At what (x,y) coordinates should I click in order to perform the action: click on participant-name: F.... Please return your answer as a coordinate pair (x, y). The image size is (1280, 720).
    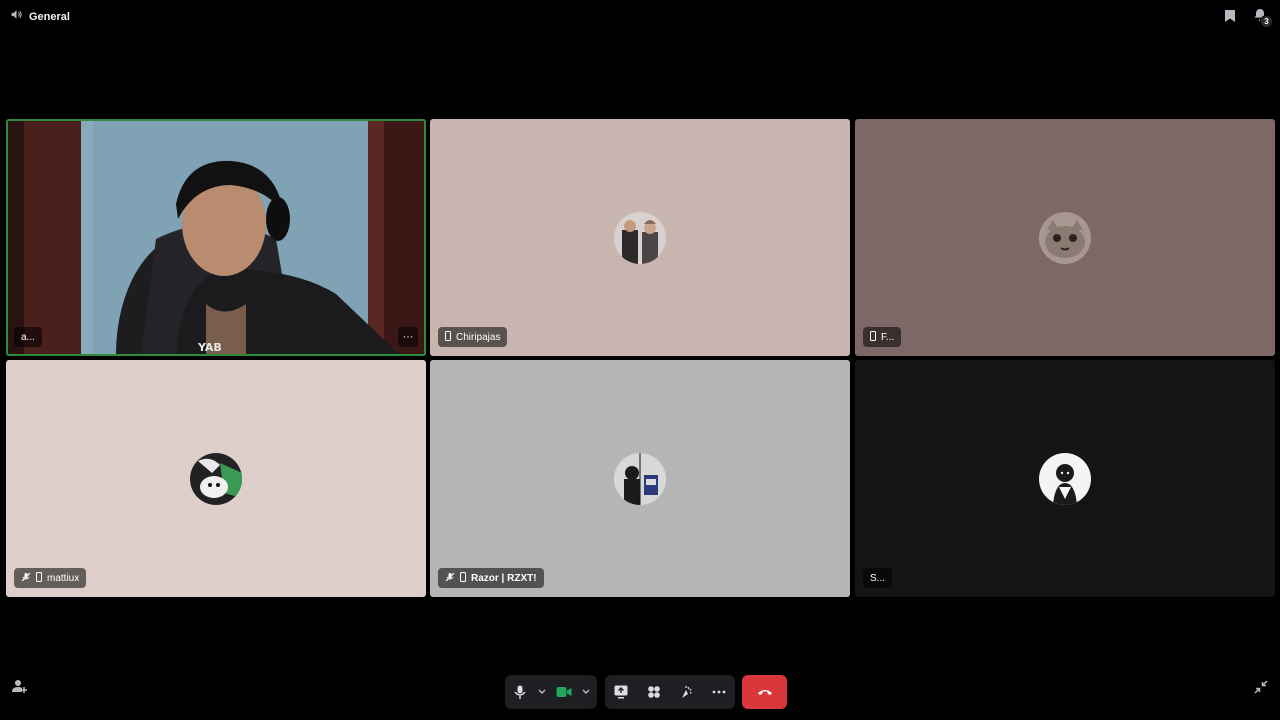
    Looking at the image, I should click on (888, 337).